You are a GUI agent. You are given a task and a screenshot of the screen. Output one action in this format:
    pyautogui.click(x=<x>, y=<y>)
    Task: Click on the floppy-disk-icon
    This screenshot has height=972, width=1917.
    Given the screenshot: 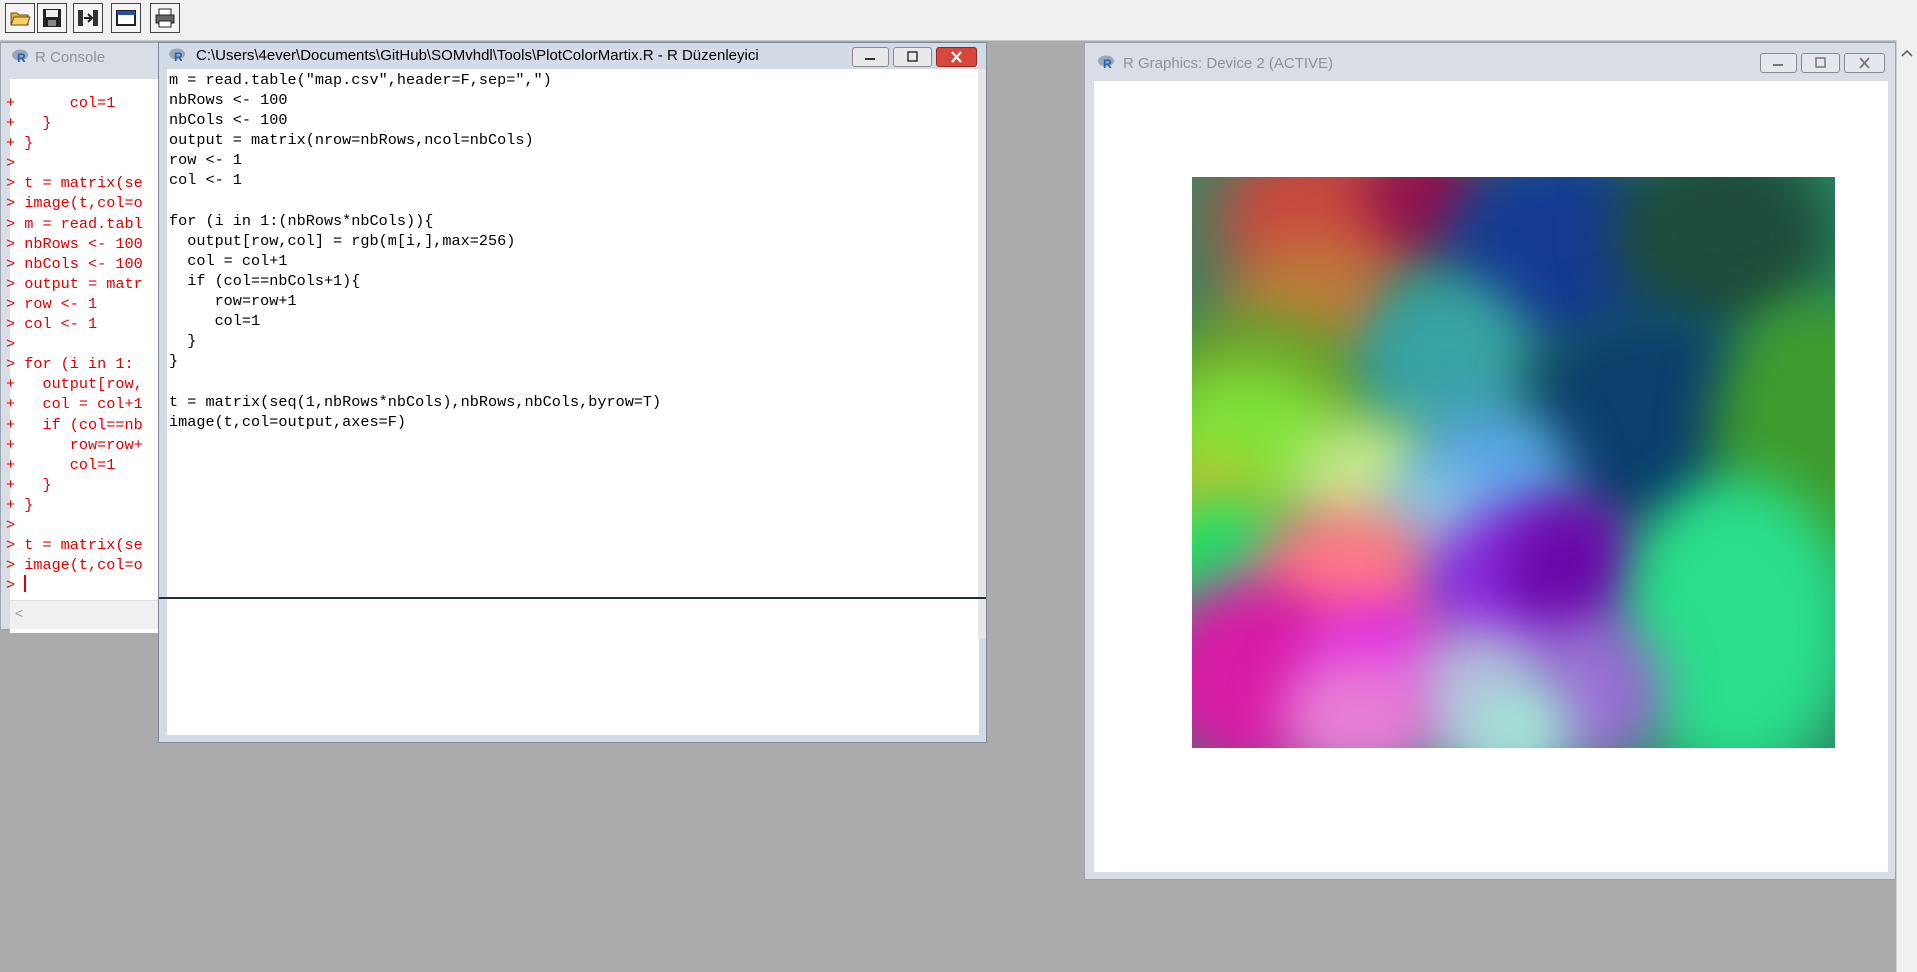 What is the action you would take?
    pyautogui.click(x=52, y=18)
    